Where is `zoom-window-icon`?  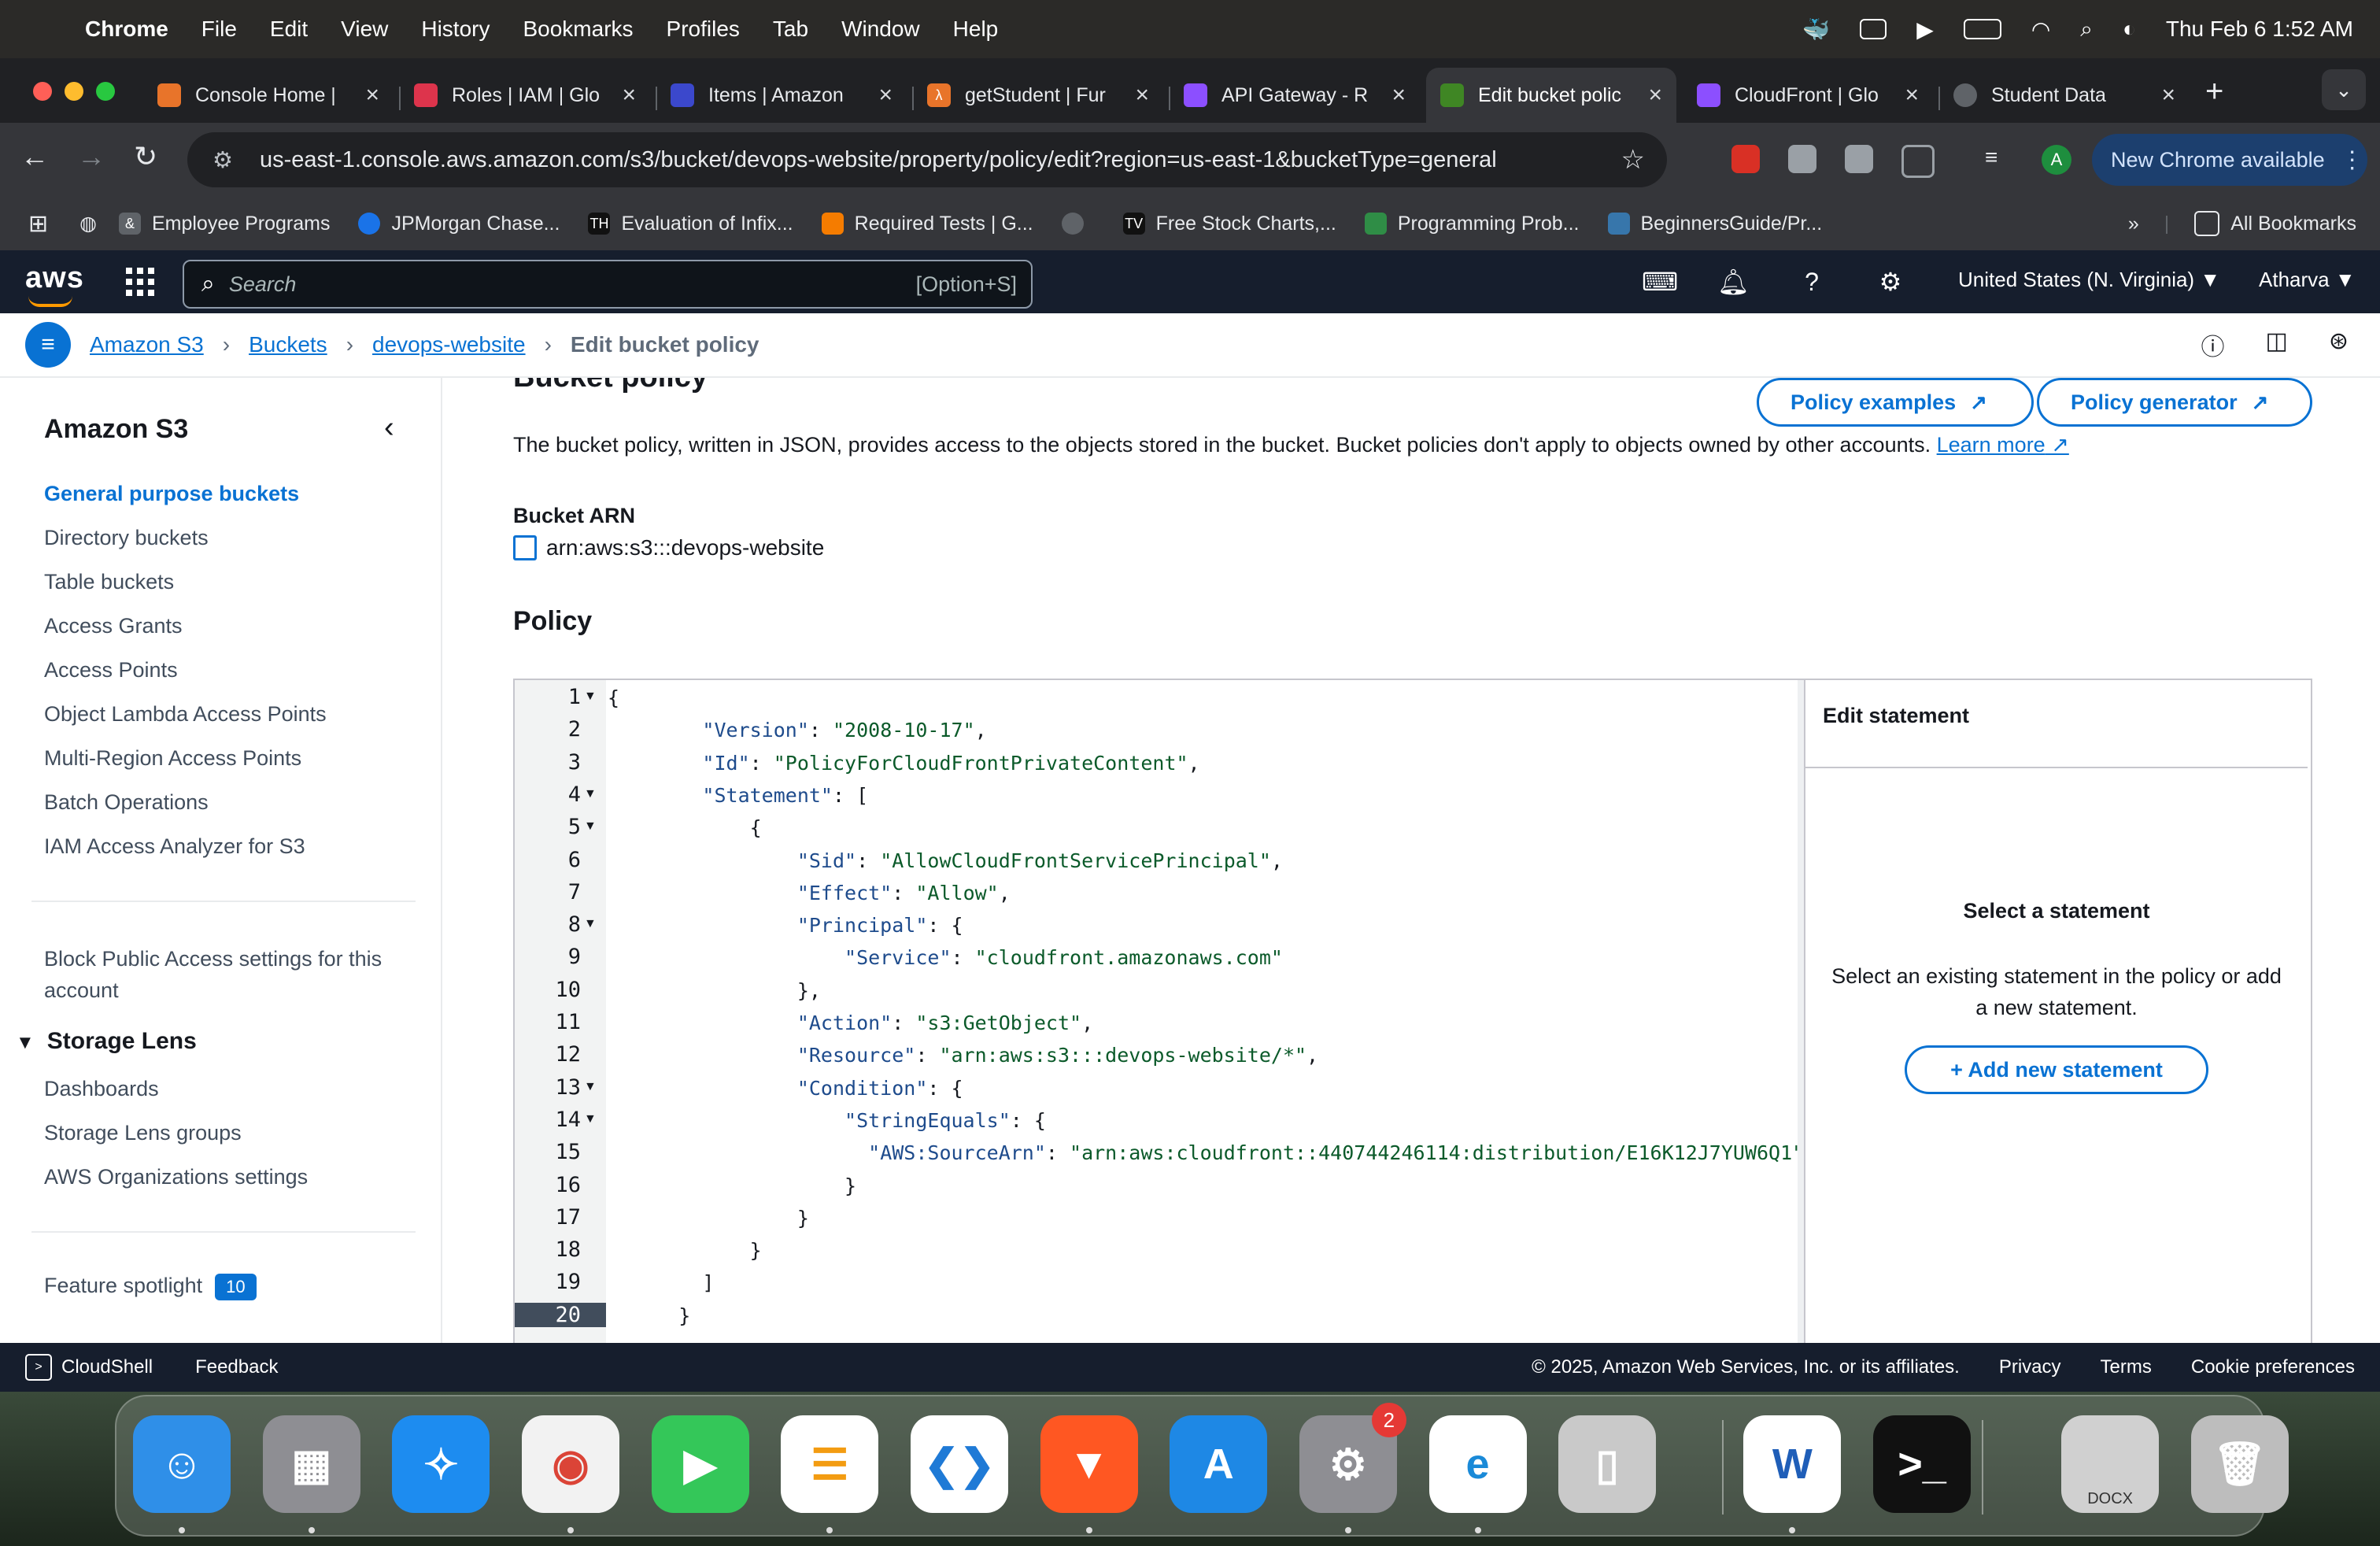
zoom-window-icon is located at coordinates (105, 91).